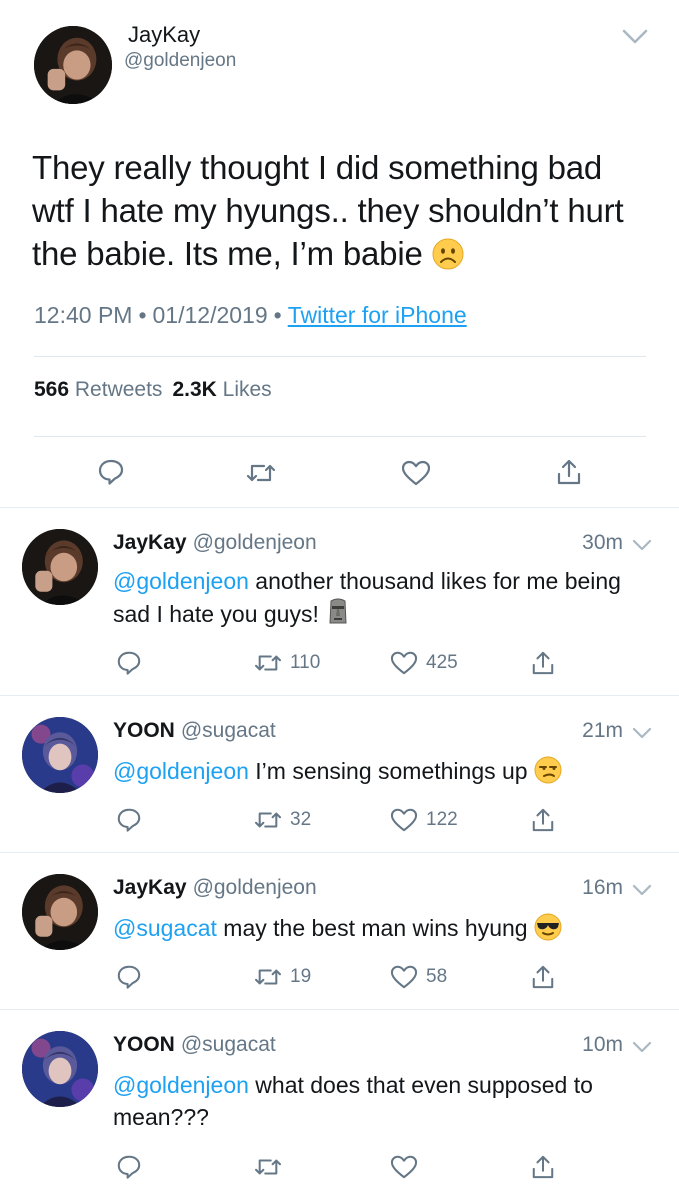 The width and height of the screenshot is (679, 1200). I want to click on reply-timestamp: 10m, so click(602, 1044).